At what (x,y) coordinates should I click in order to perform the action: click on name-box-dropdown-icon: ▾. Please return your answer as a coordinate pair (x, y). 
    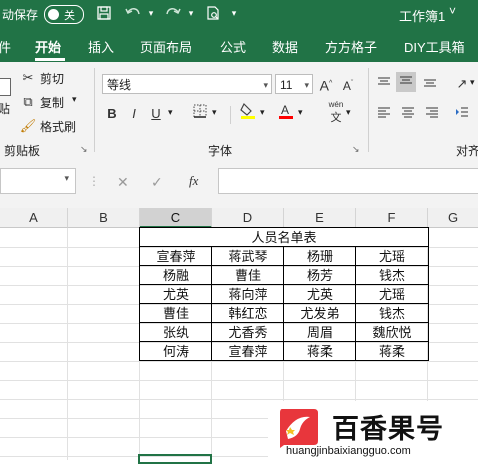
    Looking at the image, I should click on (66, 178).